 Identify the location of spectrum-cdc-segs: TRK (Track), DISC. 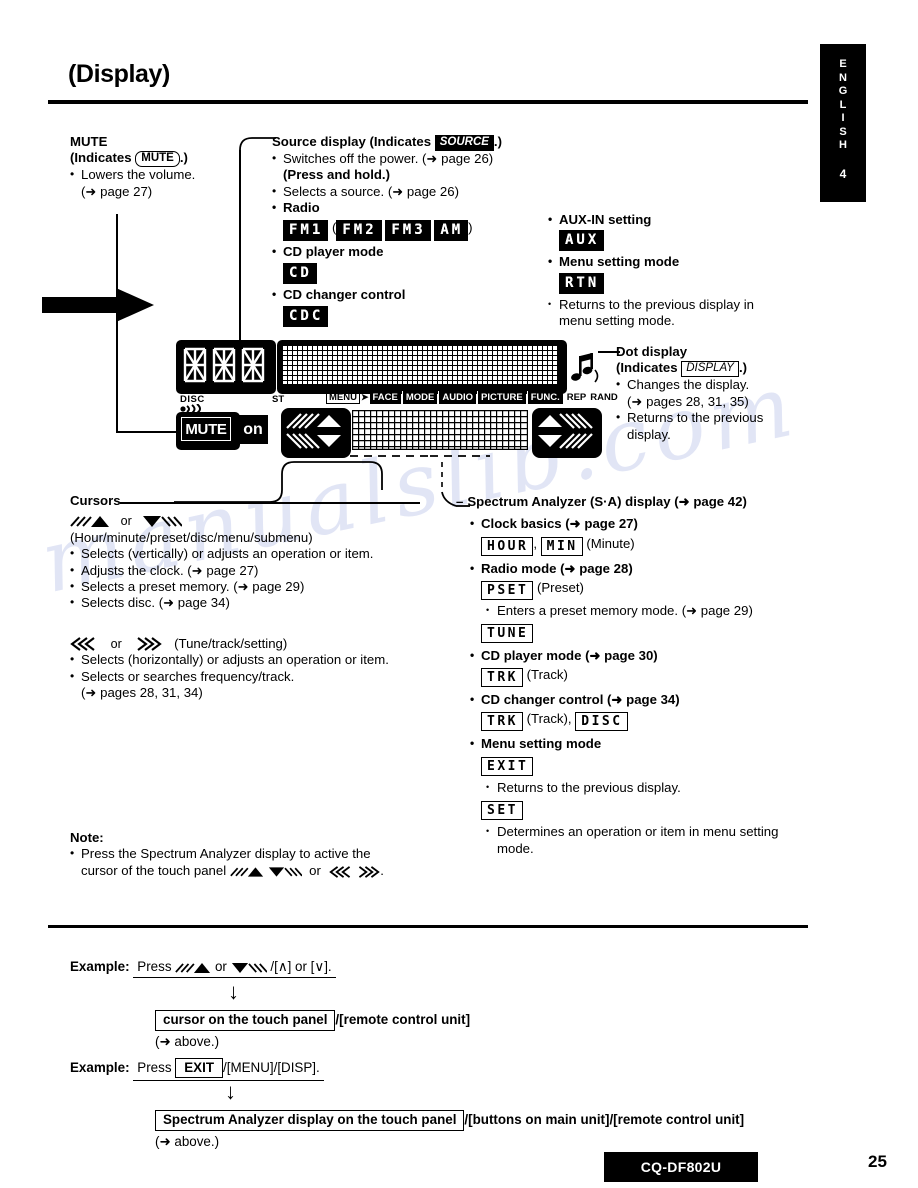
(646, 721).